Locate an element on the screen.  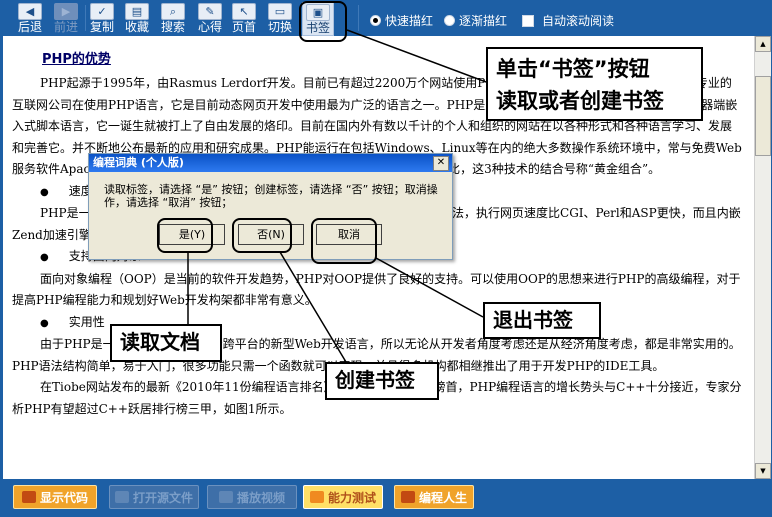
bottom-bar: 显示代码 打开源文件 播放视频 能力测试 编程人生 is located at coordinates (386, 498).